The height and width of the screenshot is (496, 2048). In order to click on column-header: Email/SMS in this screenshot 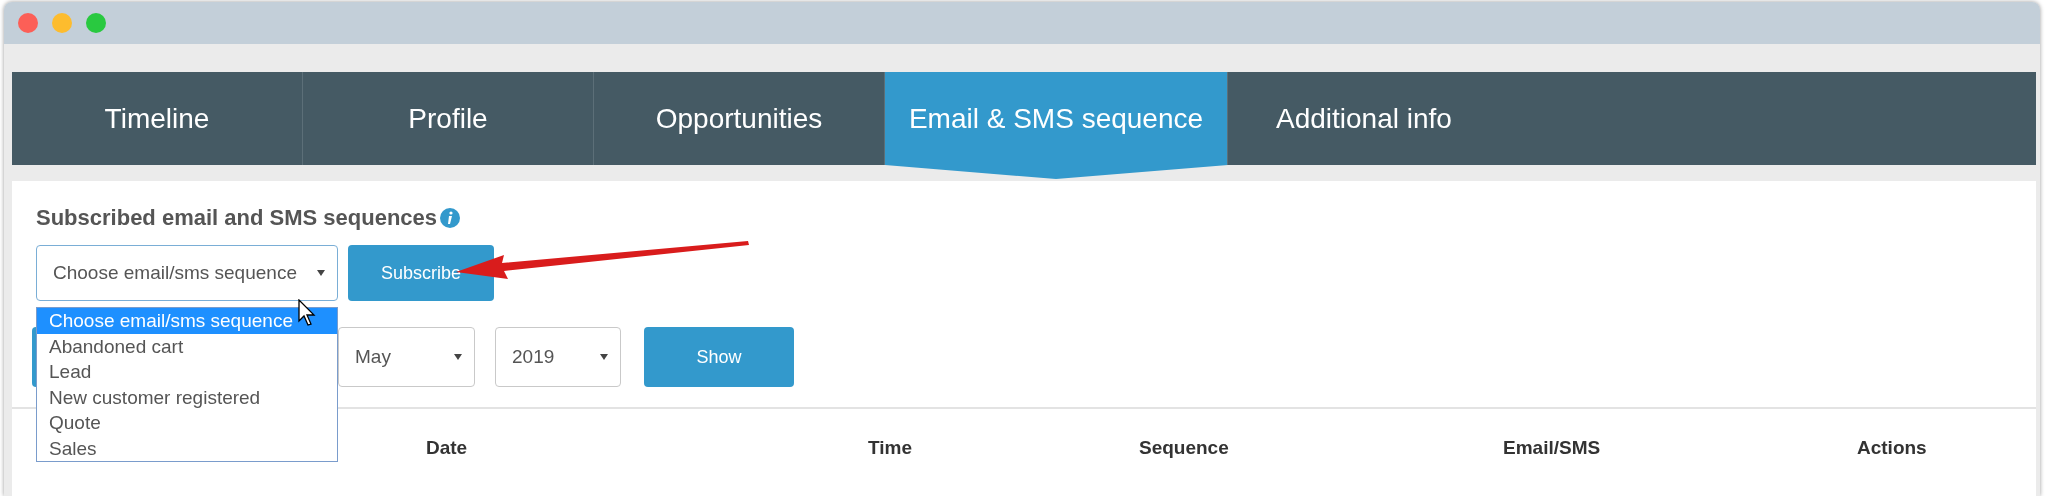, I will do `click(1552, 448)`.